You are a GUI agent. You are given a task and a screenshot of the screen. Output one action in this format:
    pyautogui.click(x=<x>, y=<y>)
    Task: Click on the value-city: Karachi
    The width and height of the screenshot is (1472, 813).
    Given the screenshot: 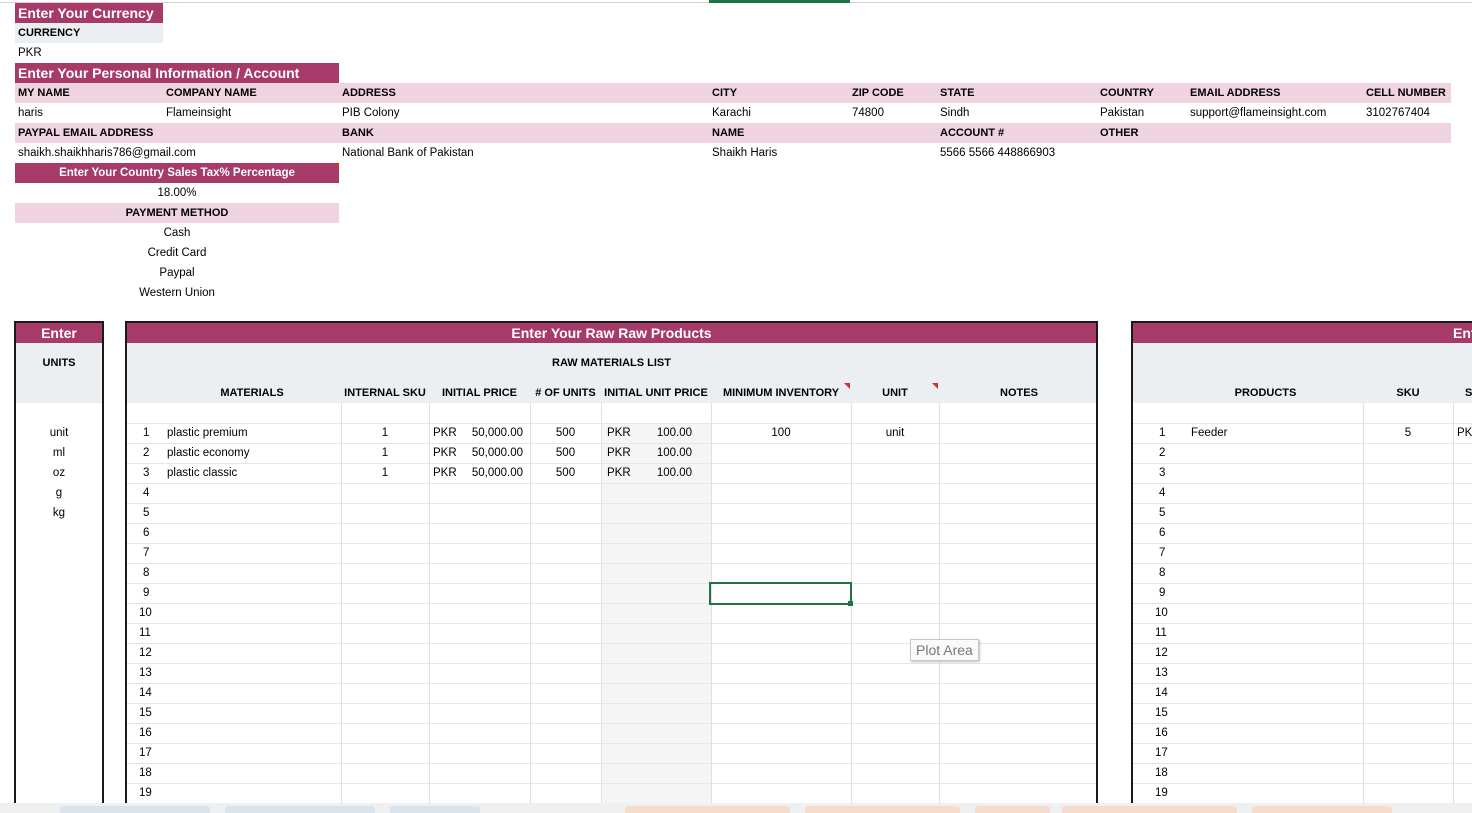 What is the action you would take?
    pyautogui.click(x=731, y=113)
    